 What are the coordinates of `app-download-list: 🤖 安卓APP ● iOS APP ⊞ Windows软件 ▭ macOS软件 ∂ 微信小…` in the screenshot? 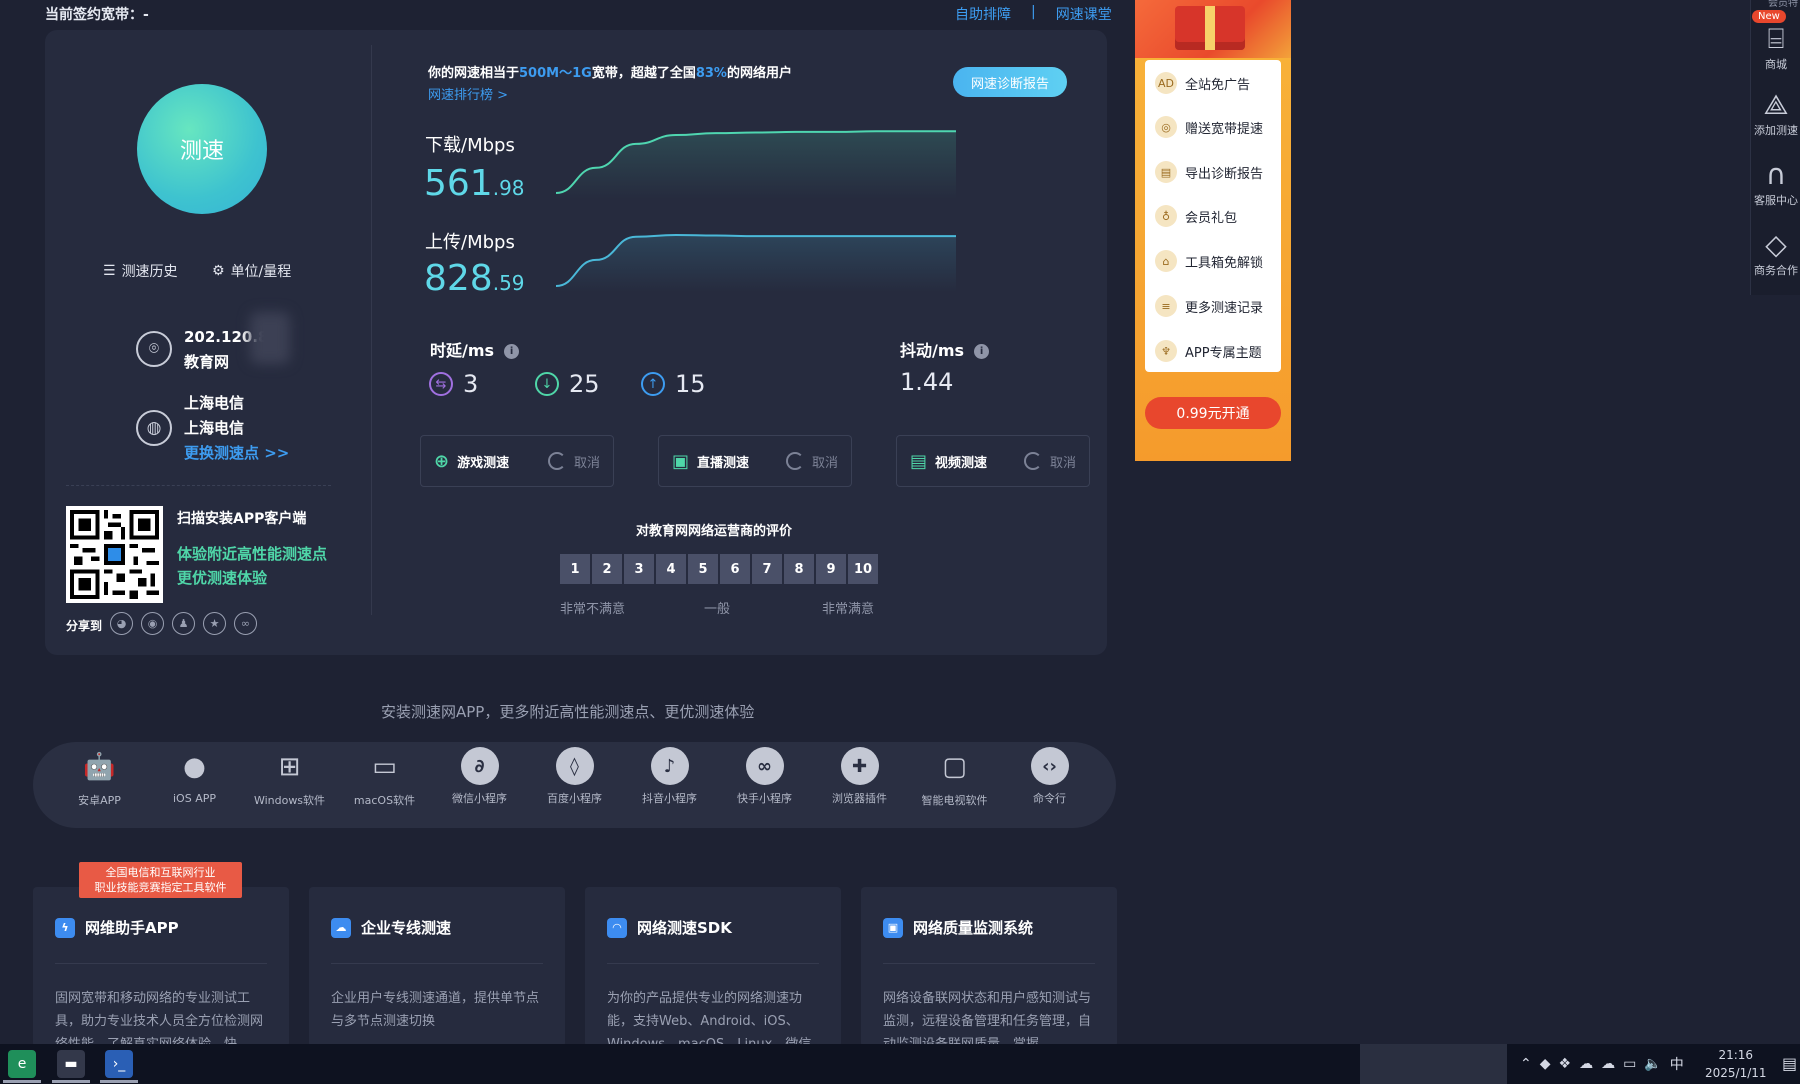 It's located at (574, 777).